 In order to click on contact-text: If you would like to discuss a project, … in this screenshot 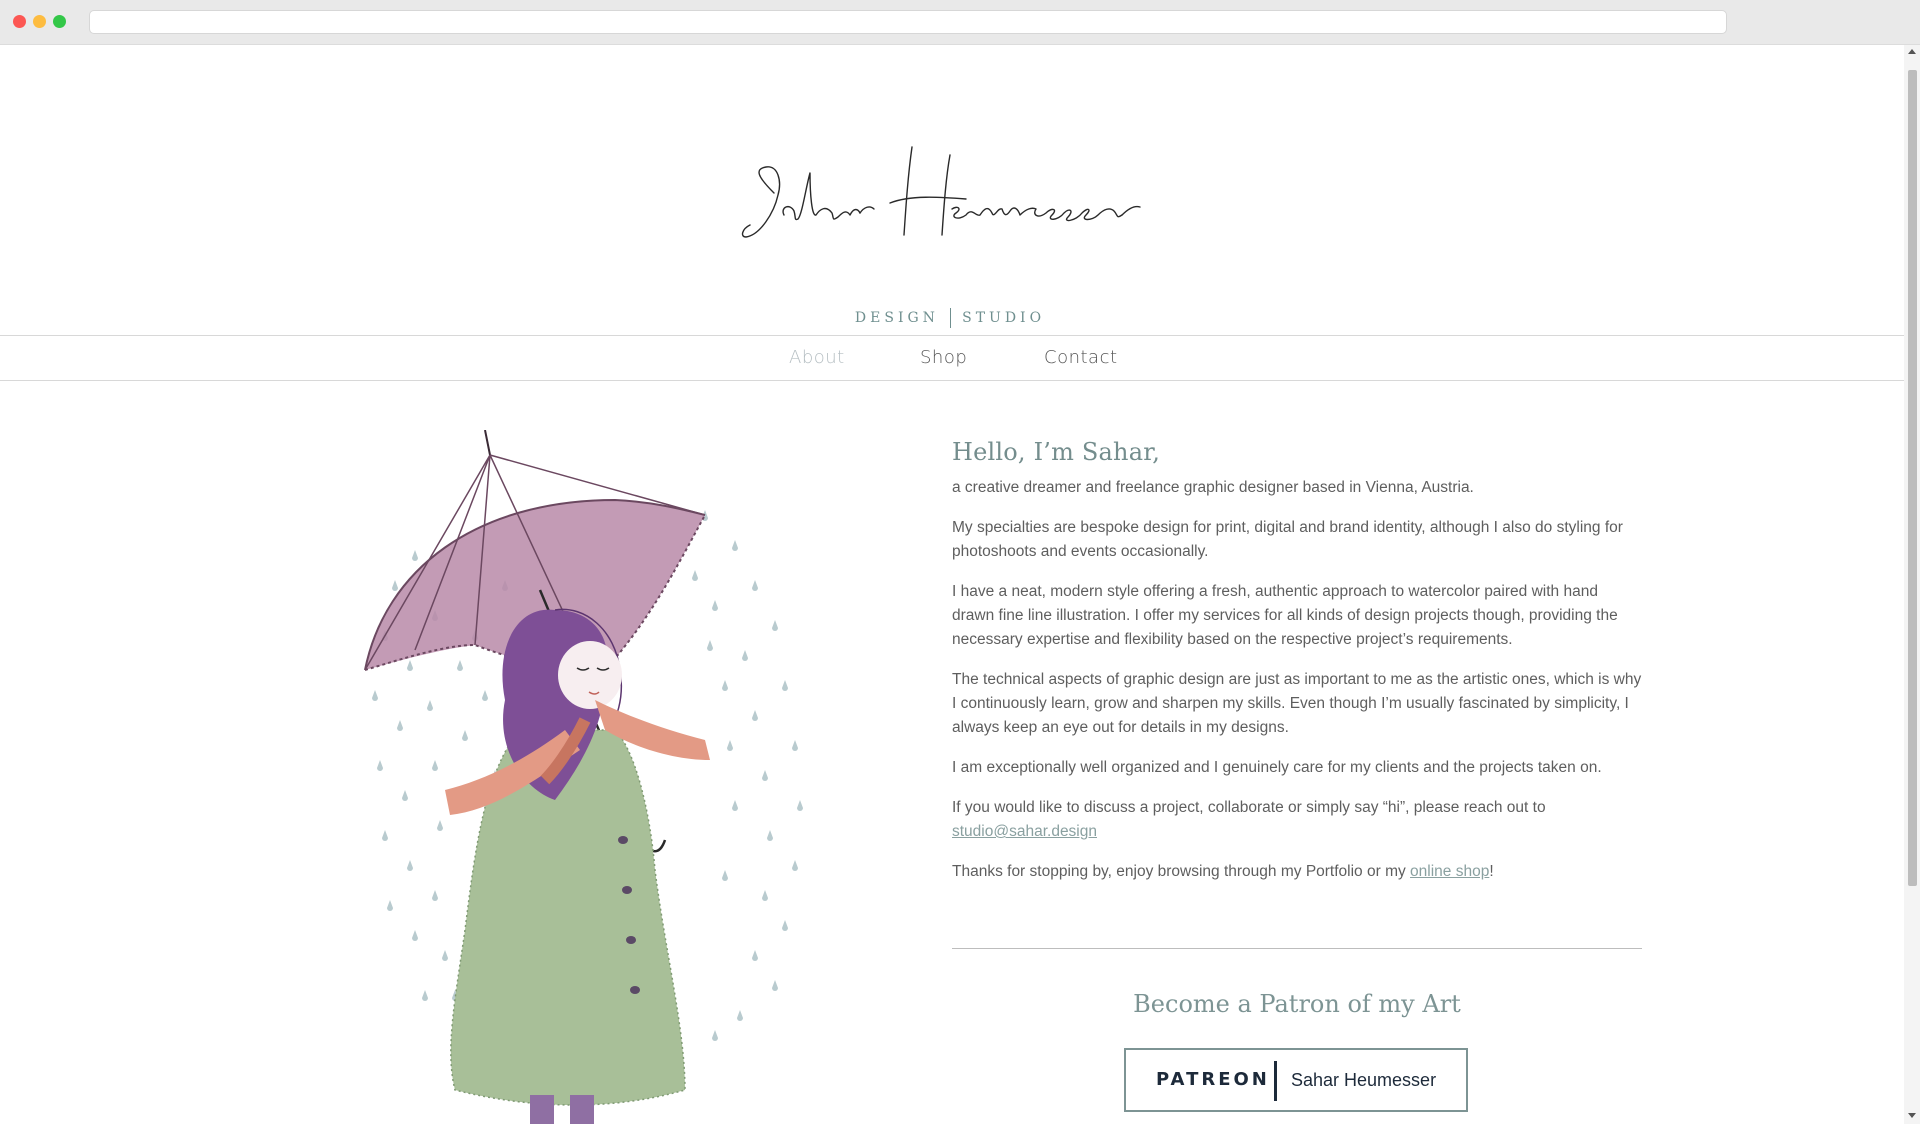, I will do `click(1249, 807)`.